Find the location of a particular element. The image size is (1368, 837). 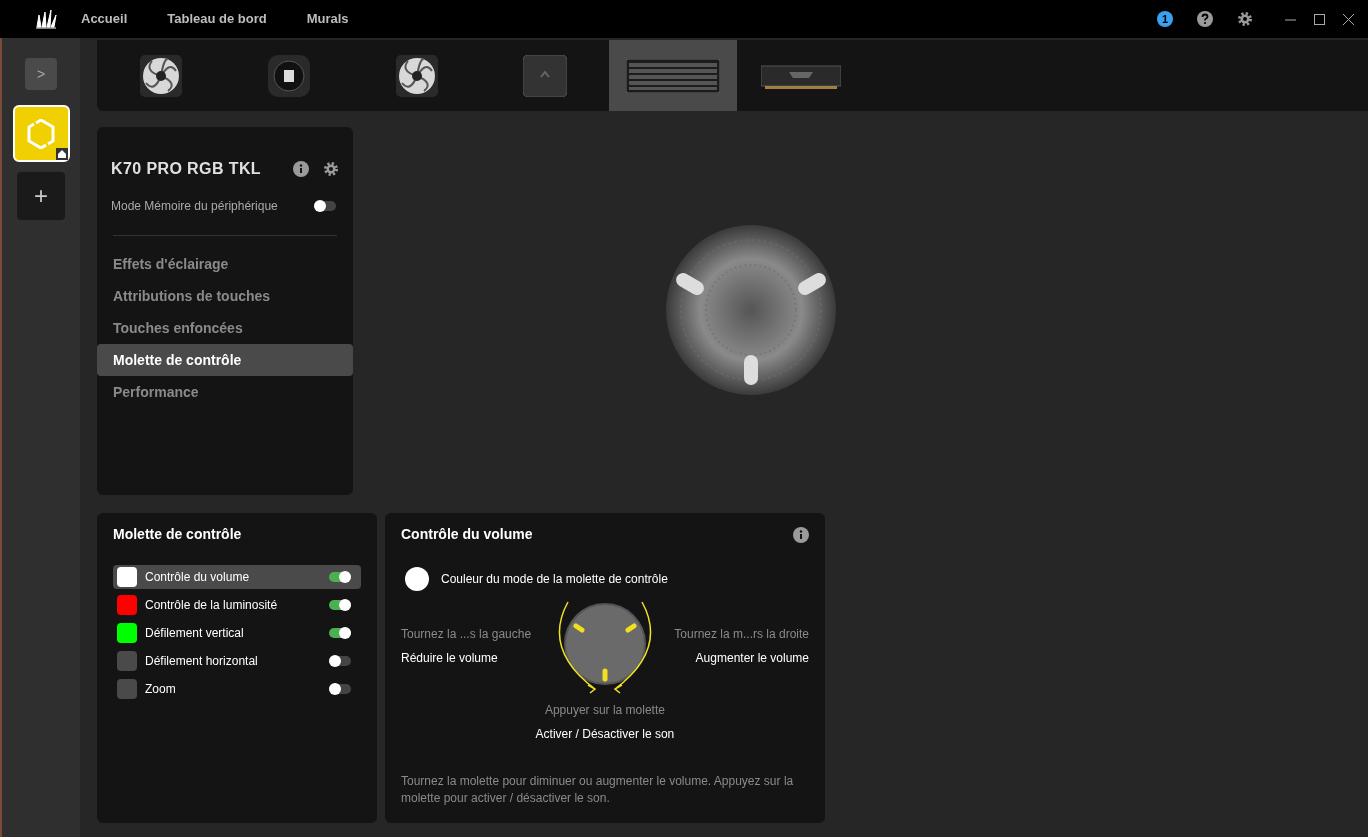

mode-label: Défilement horizontal is located at coordinates (201, 661).